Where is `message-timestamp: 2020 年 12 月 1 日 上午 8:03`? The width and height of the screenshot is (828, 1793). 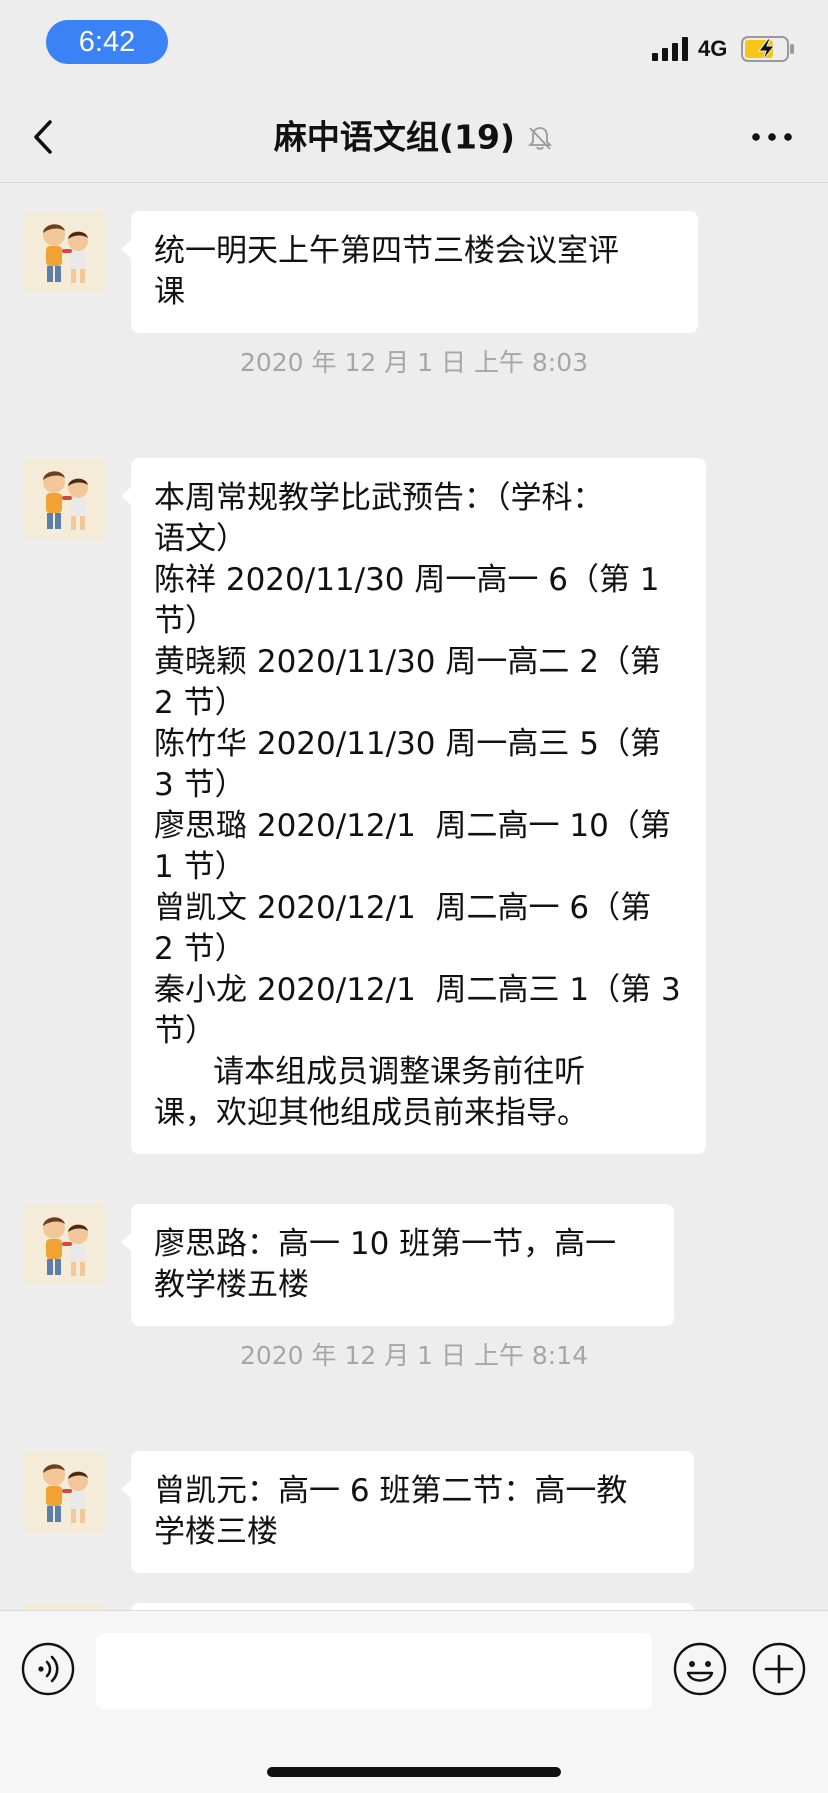 message-timestamp: 2020 年 12 月 1 日 上午 8:03 is located at coordinates (414, 362).